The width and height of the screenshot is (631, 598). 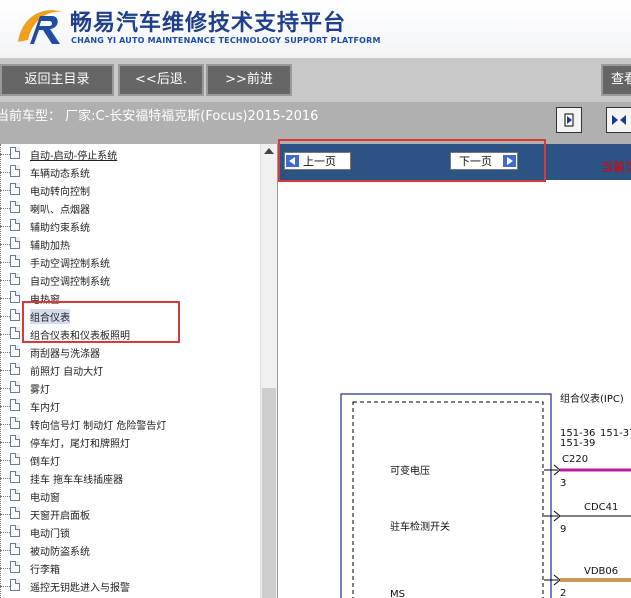 What do you see at coordinates (130, 388) in the screenshot?
I see `tree-item: 雾灯` at bounding box center [130, 388].